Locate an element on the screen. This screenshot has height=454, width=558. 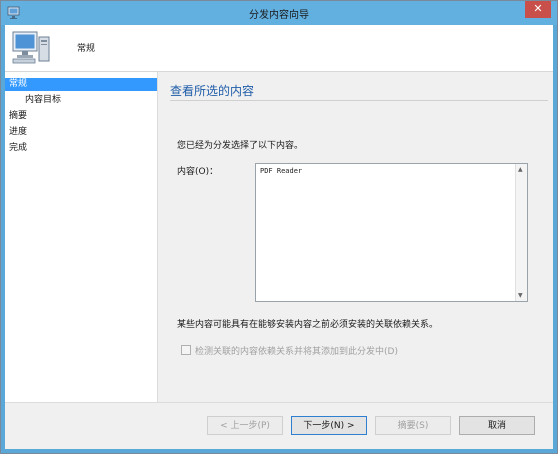
next-button: 下一步(N) > is located at coordinates (329, 425).